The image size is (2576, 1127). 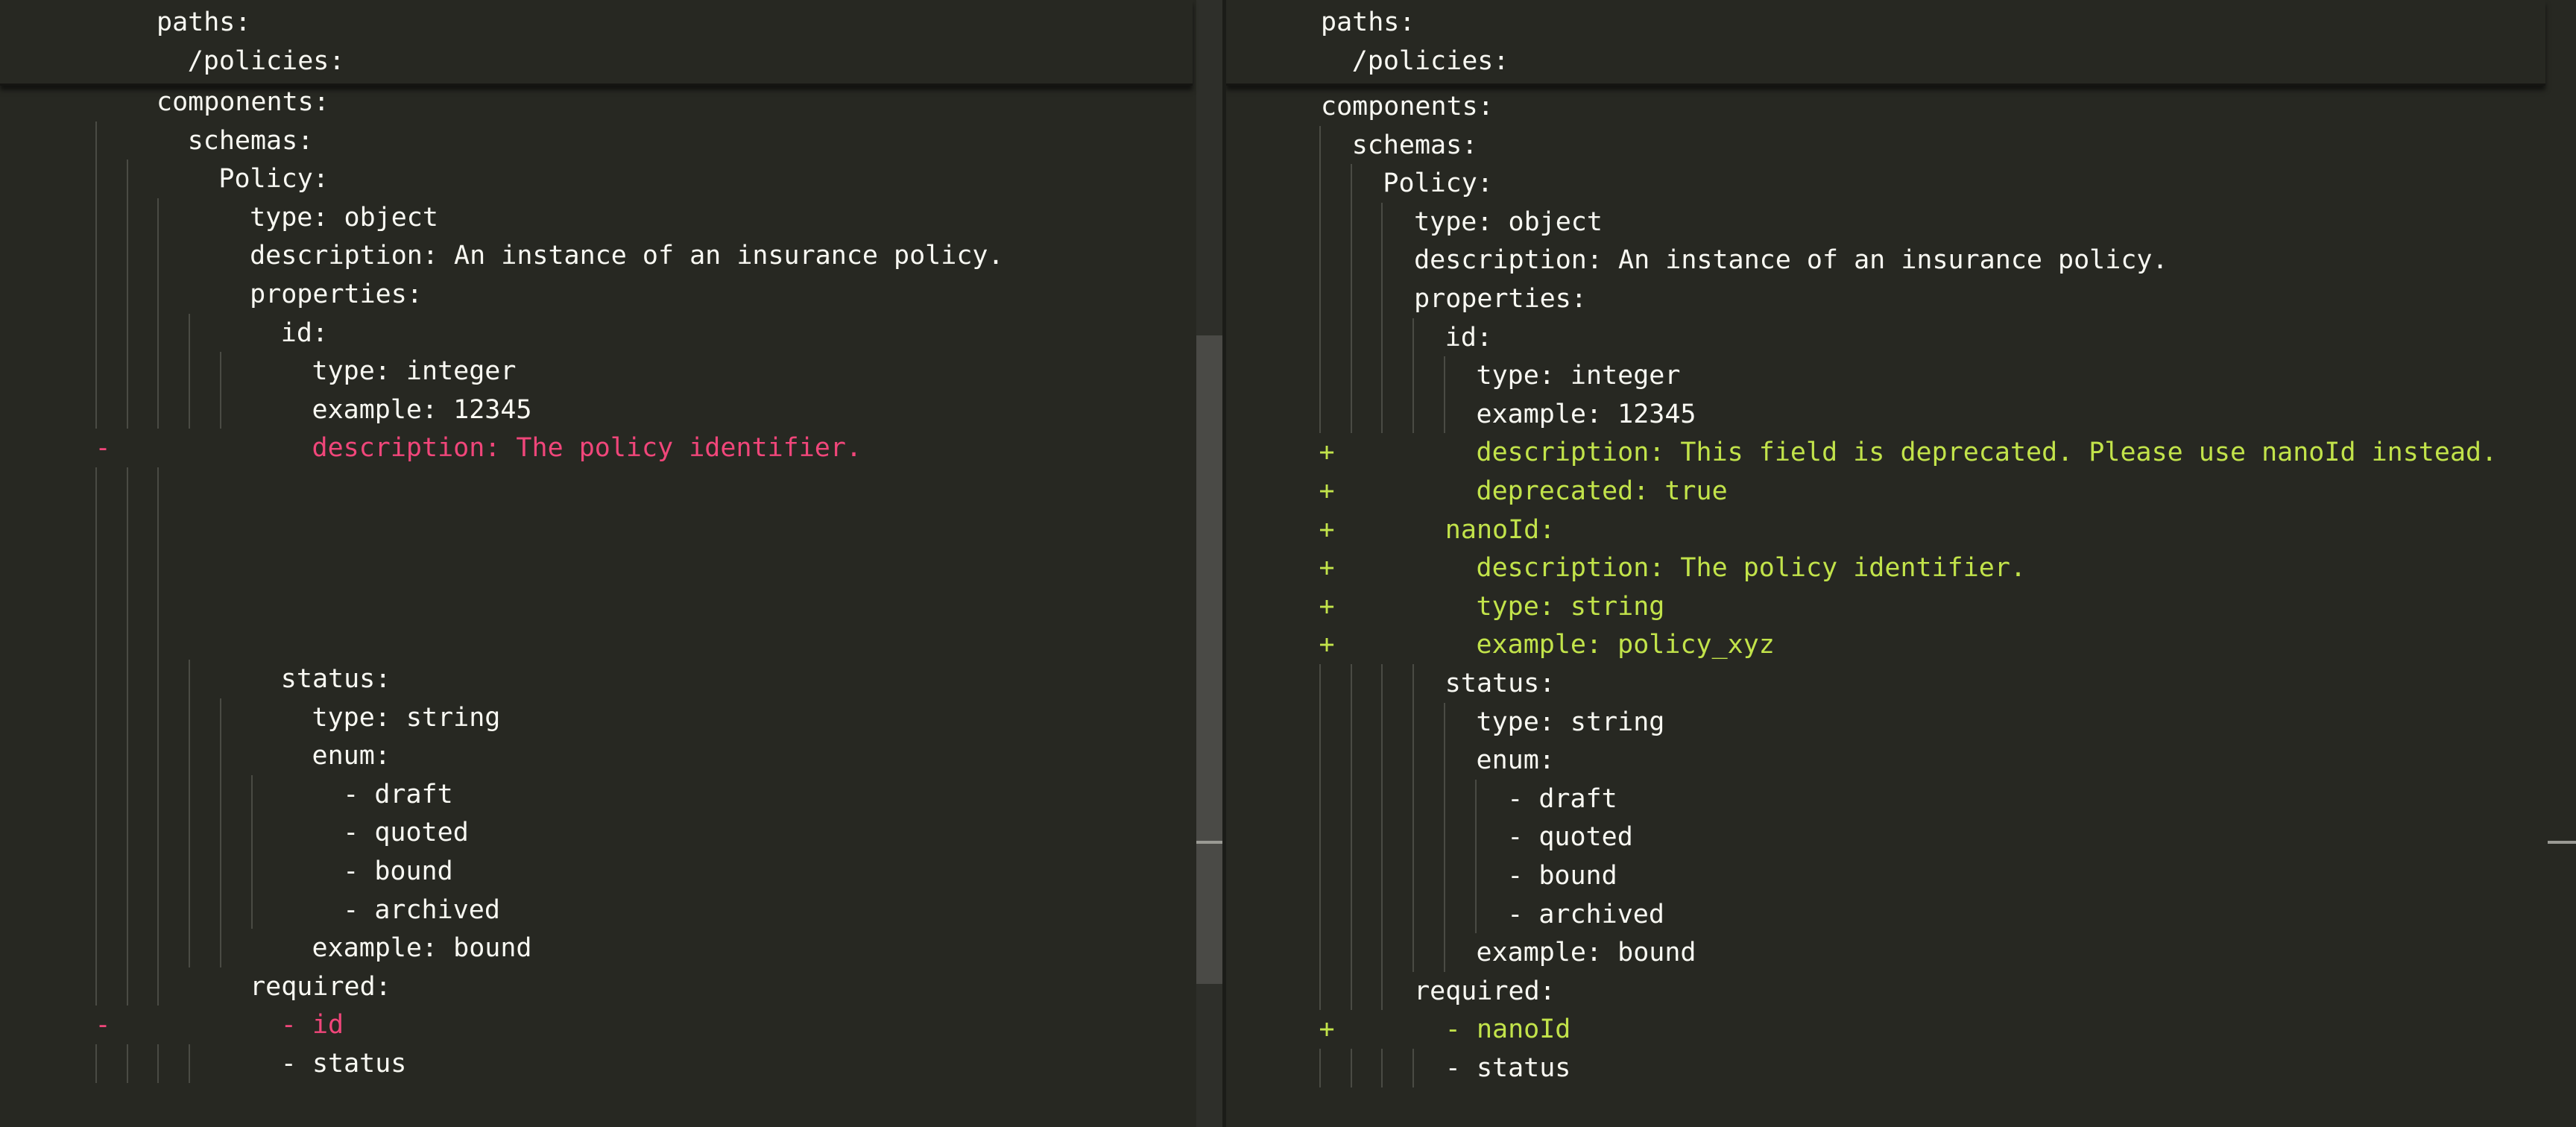 I want to click on added-line: + type: string, so click(x=1901, y=606).